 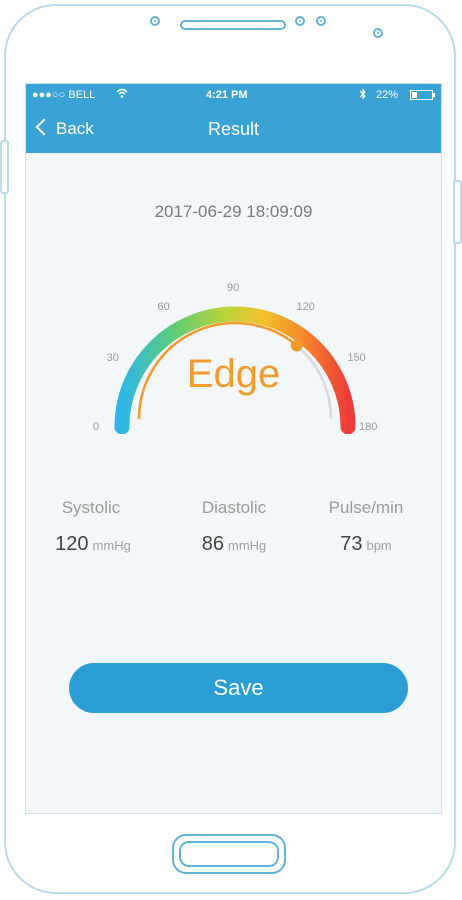 What do you see at coordinates (351, 544) in the screenshot?
I see `pulse-number: 73` at bounding box center [351, 544].